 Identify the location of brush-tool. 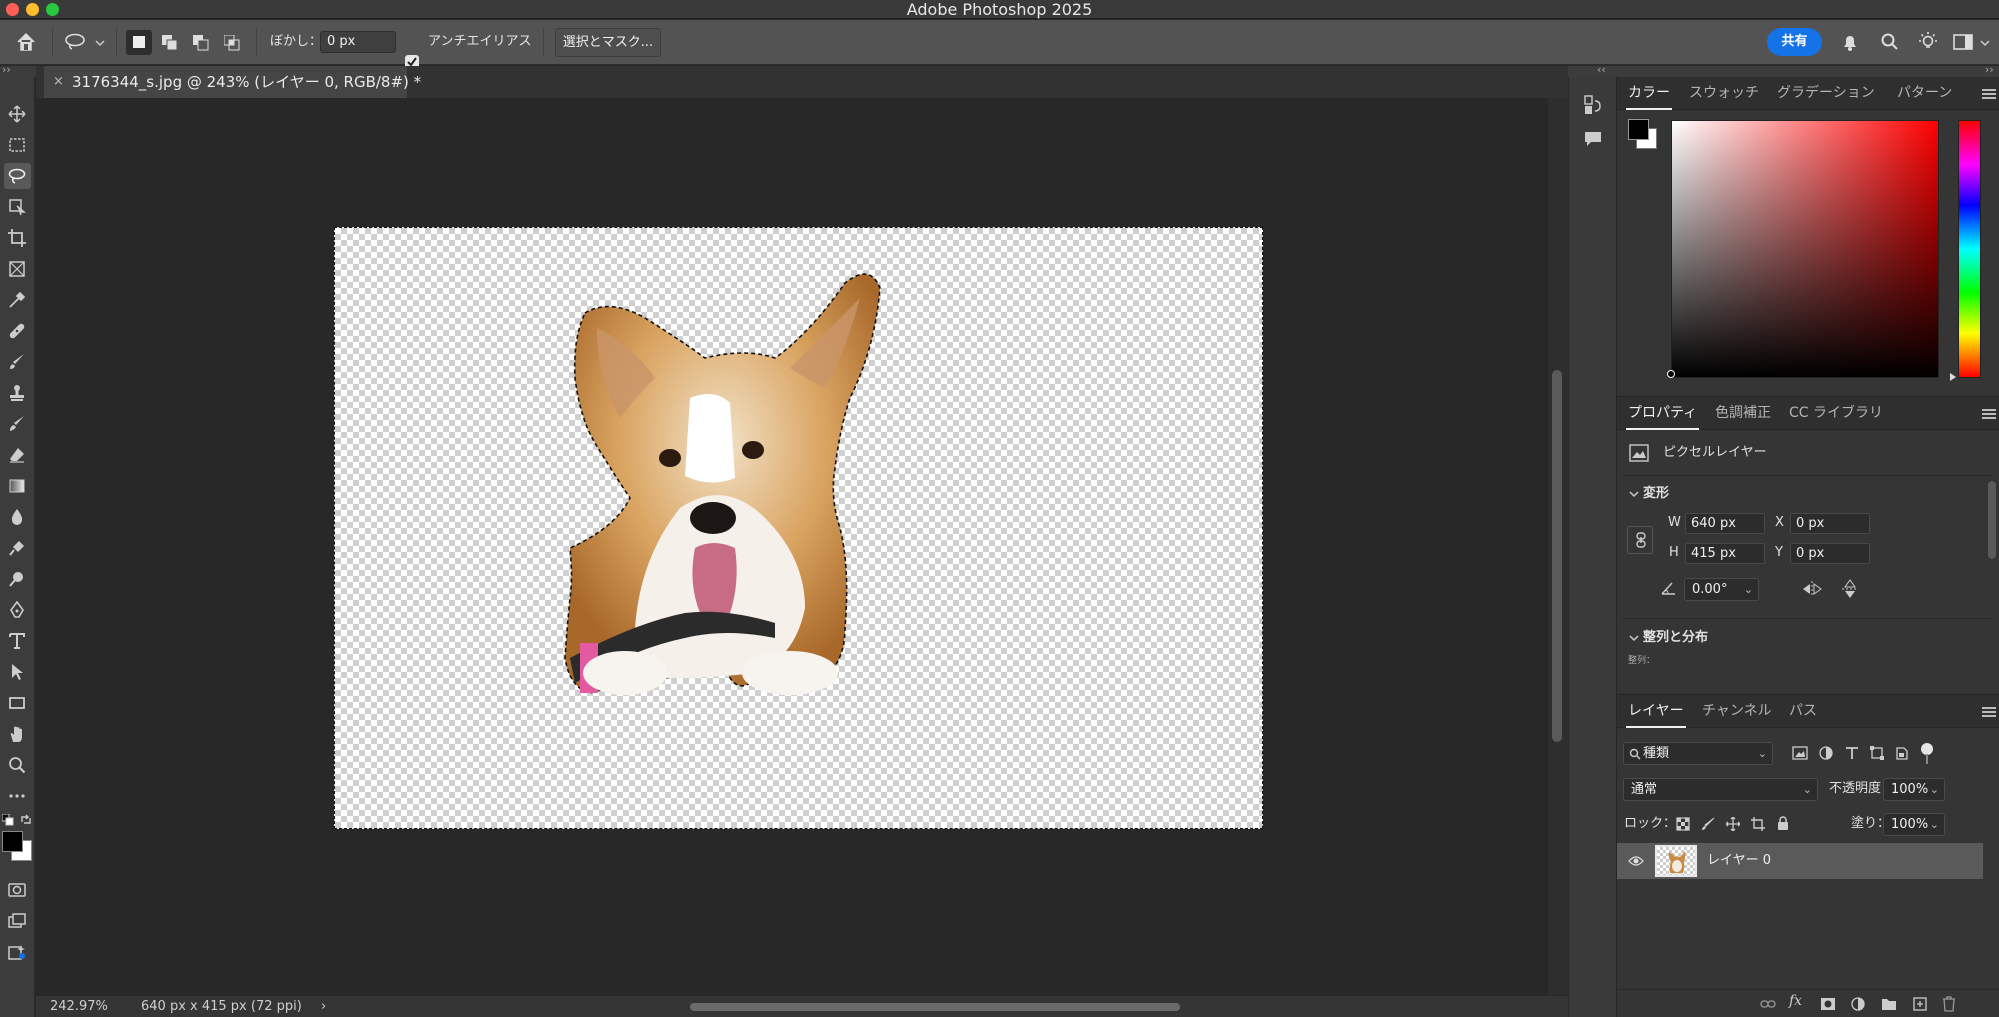
(17, 362).